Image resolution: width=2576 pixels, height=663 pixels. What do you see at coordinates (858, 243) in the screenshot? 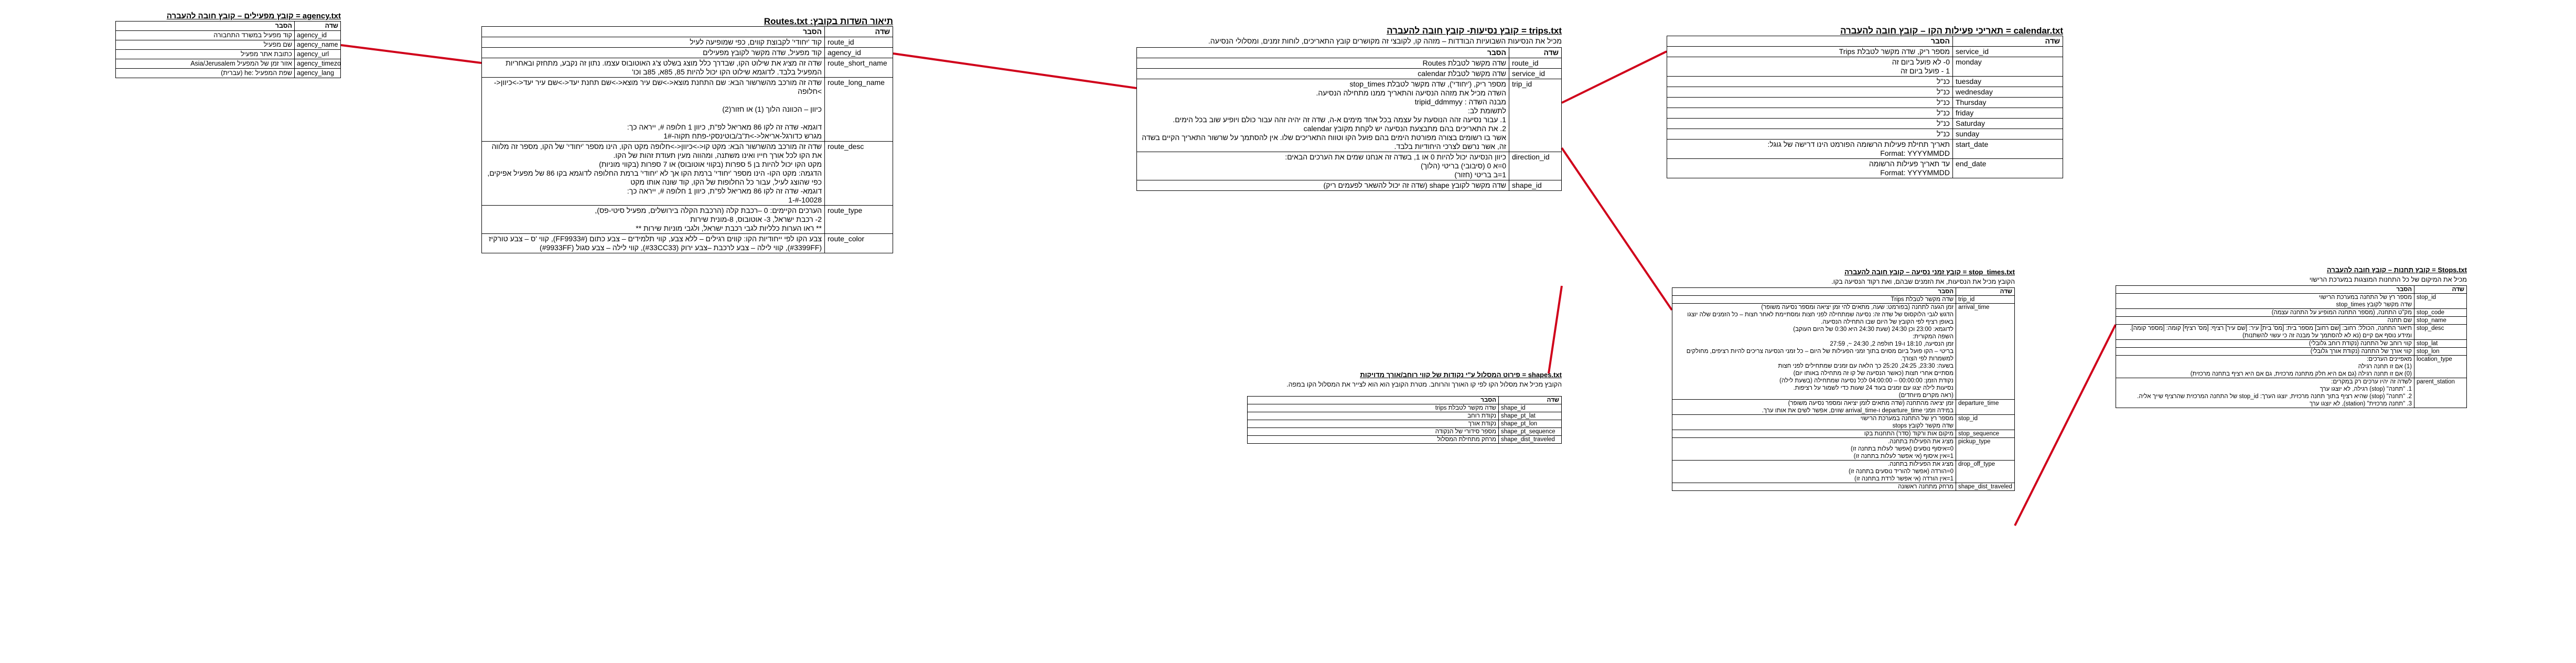
I see `field-name: route_color` at bounding box center [858, 243].